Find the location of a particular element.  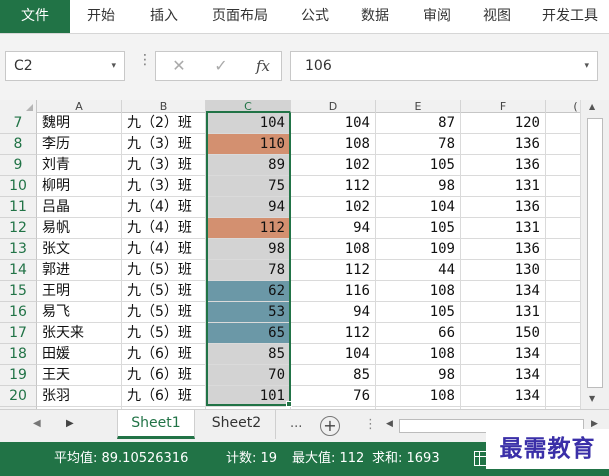

row-header: 16 is located at coordinates (18, 312).